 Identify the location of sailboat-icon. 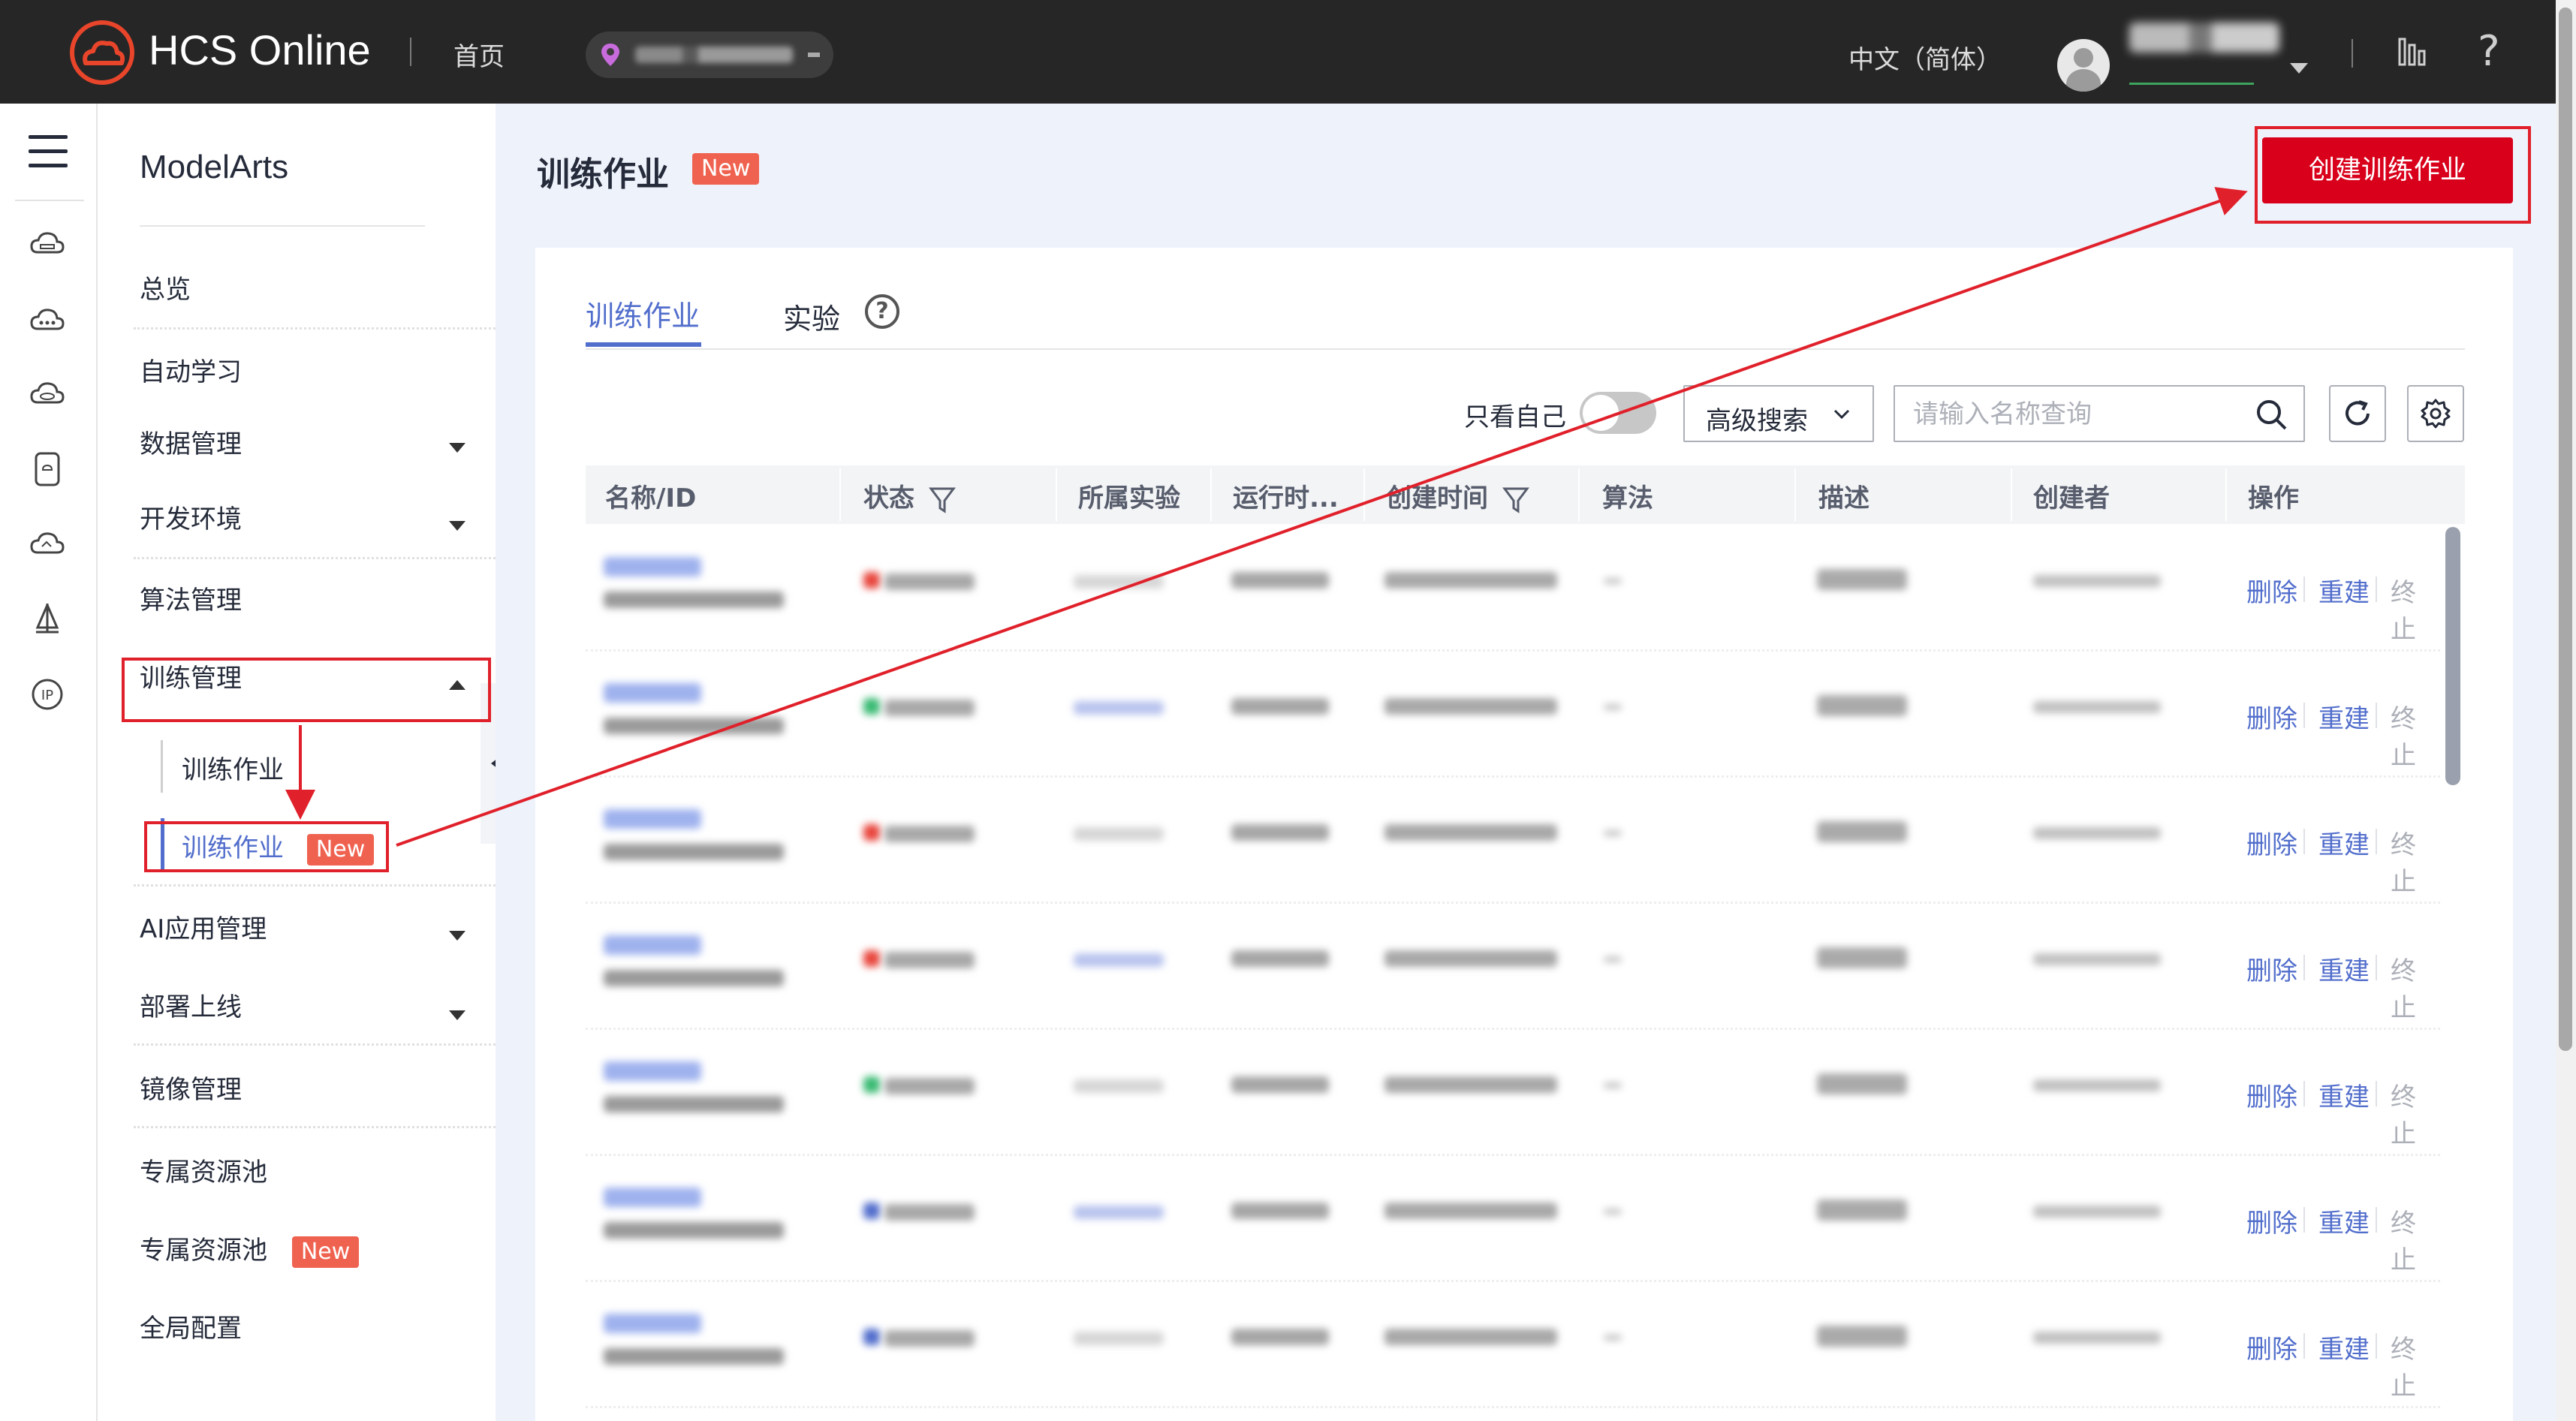
(47, 620).